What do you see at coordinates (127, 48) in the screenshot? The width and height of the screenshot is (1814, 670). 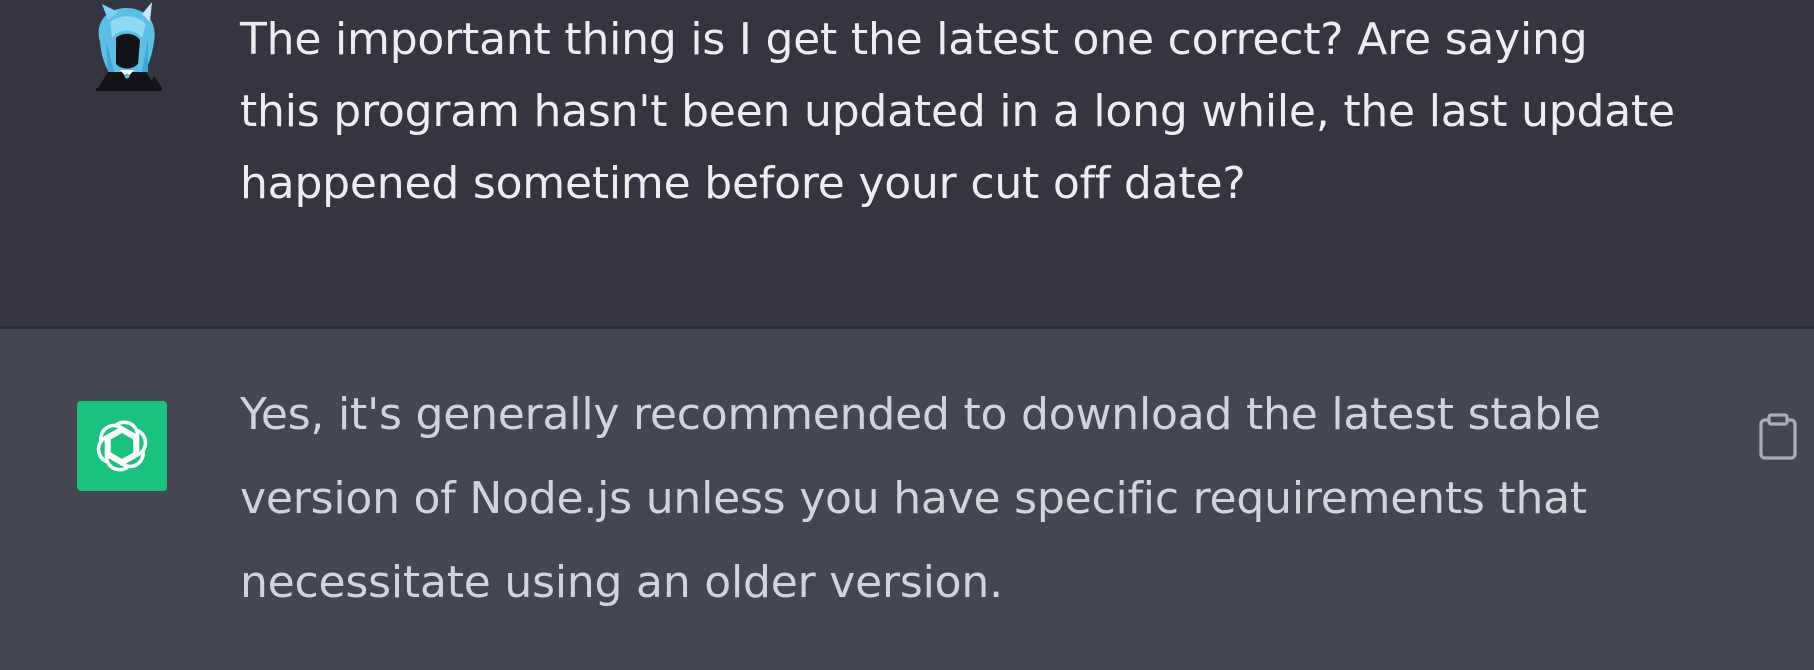 I see `anime-character-avatar-icon` at bounding box center [127, 48].